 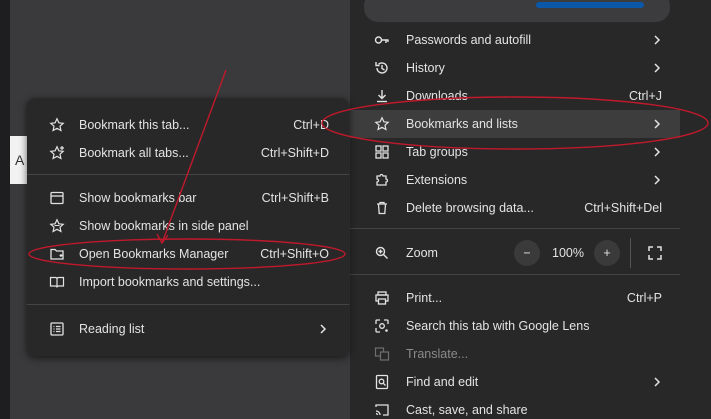 What do you see at coordinates (57, 198) in the screenshot?
I see `bookmarks-bar-icon` at bounding box center [57, 198].